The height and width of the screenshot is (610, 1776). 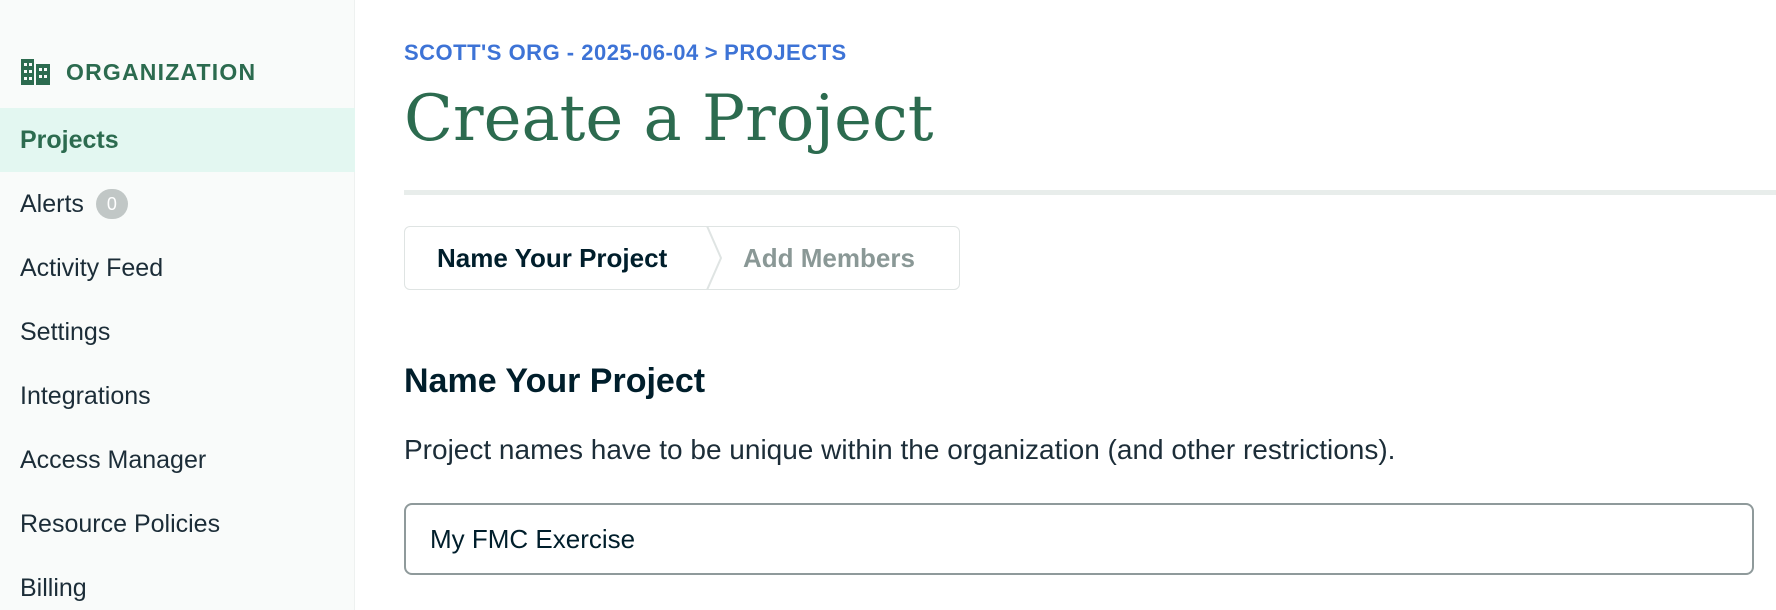 I want to click on sidebar-item-resource-policies: Resource Policies, so click(x=177, y=524).